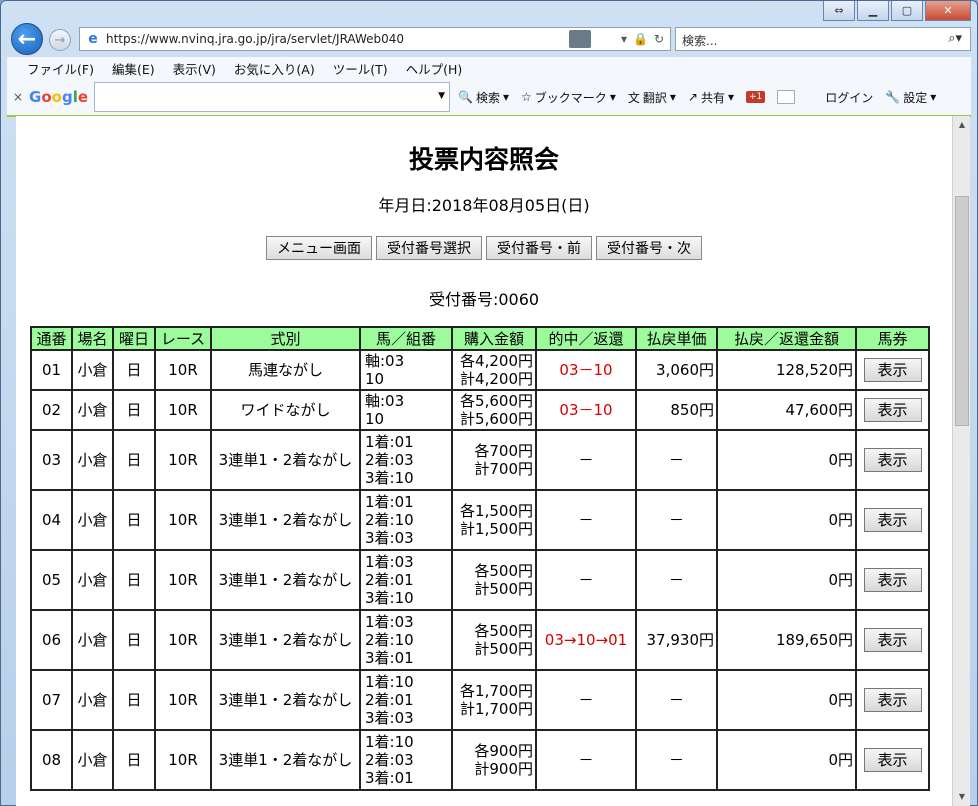 The width and height of the screenshot is (978, 806). I want to click on close-icon: ×, so click(18, 97).